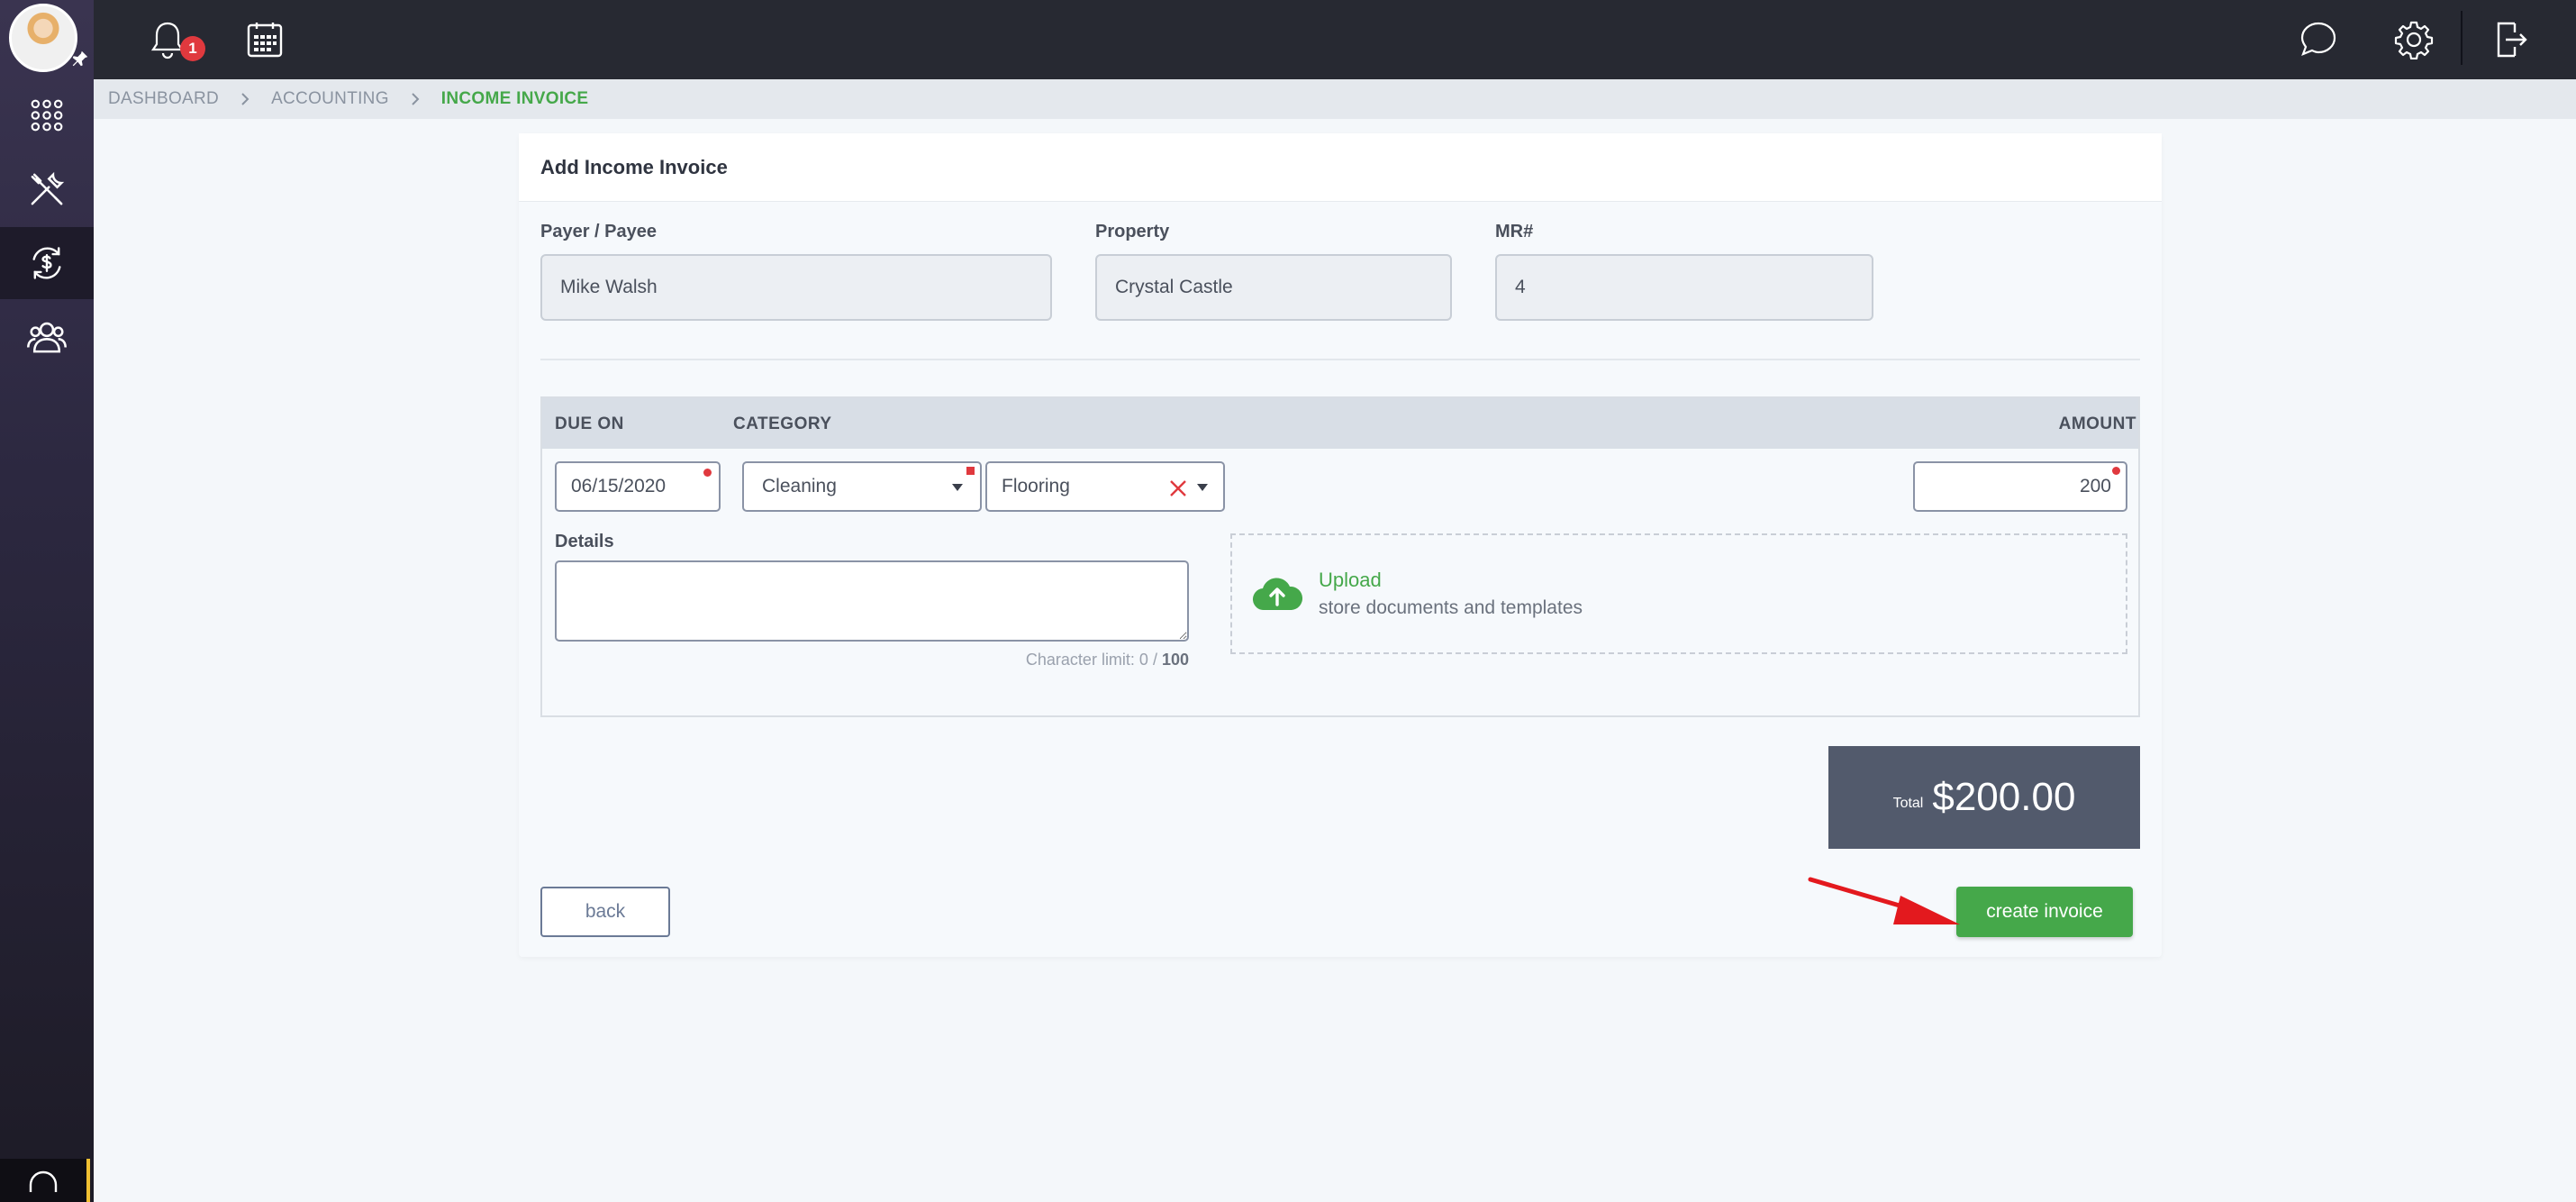 This screenshot has width=2576, height=1202. Describe the element at coordinates (1884, 900) in the screenshot. I see `annotation-arrow-icon` at that location.